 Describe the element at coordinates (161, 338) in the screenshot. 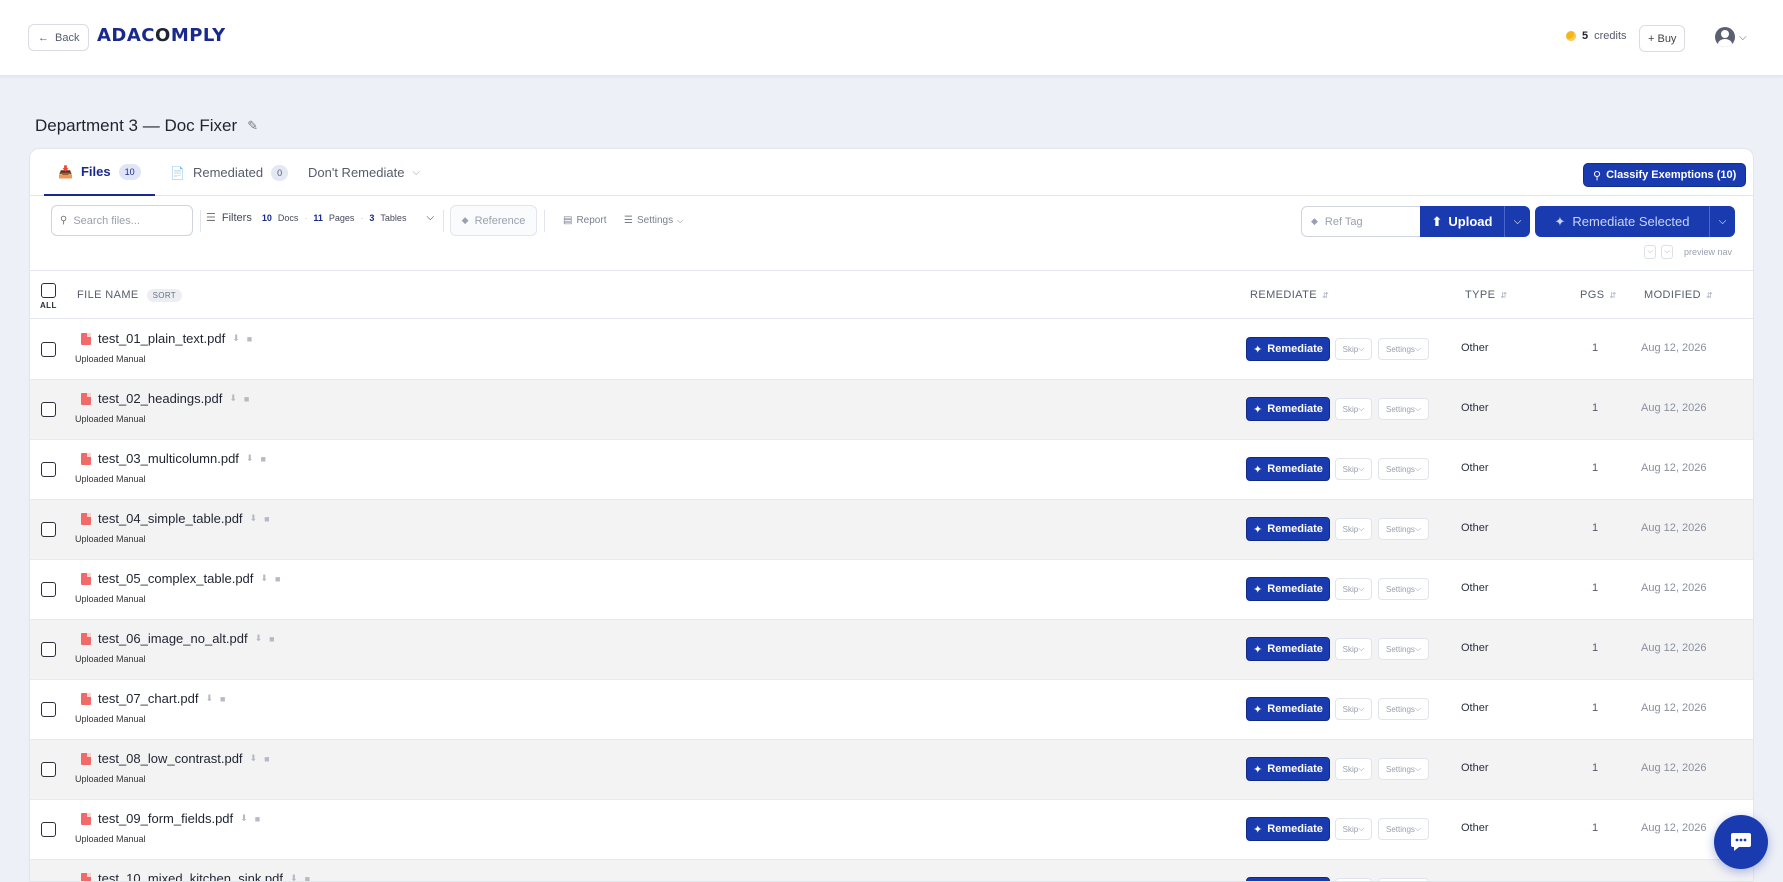

I see `file-name: test_01_plain_text.pdf` at that location.